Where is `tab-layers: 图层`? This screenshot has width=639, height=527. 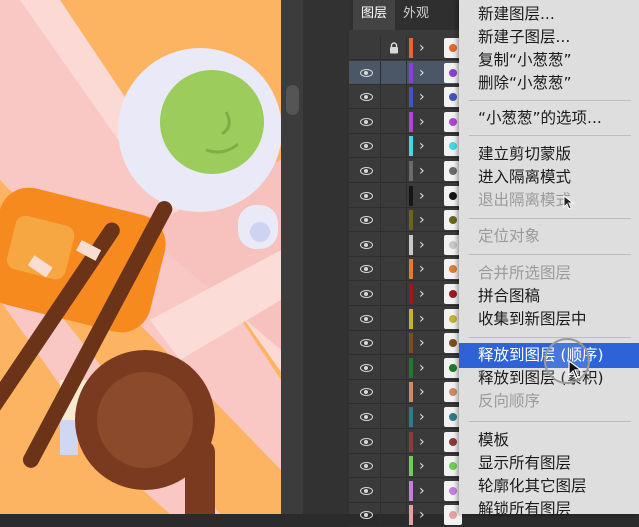
tab-layers: 图层 is located at coordinates (374, 15).